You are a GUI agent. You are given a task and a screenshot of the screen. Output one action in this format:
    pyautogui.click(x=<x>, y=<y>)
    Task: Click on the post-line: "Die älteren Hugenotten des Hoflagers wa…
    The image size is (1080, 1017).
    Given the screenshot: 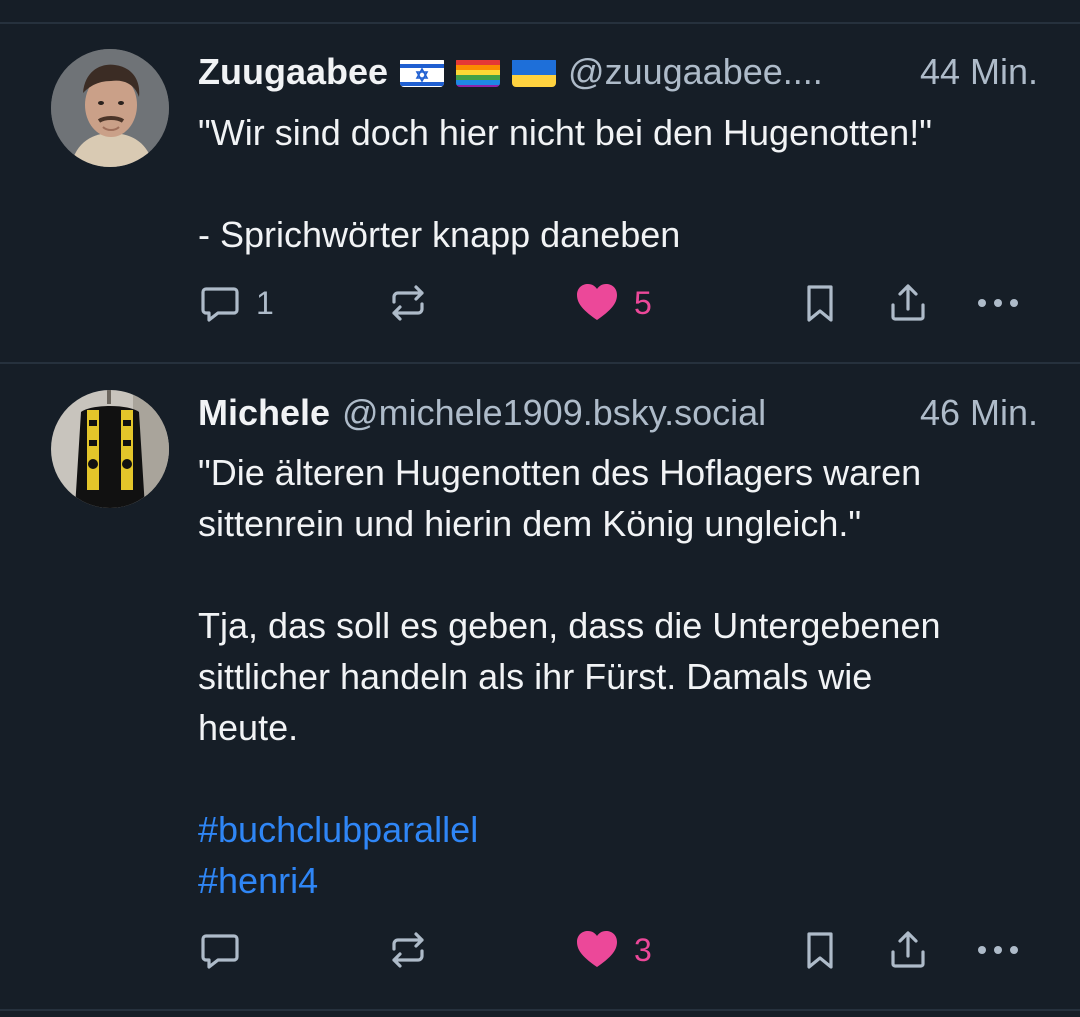 What is the action you would take?
    pyautogui.click(x=560, y=472)
    